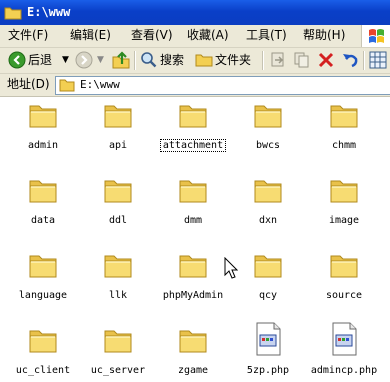 The width and height of the screenshot is (390, 382). What do you see at coordinates (193, 206) in the screenshot?
I see `folder-item: dmm` at bounding box center [193, 206].